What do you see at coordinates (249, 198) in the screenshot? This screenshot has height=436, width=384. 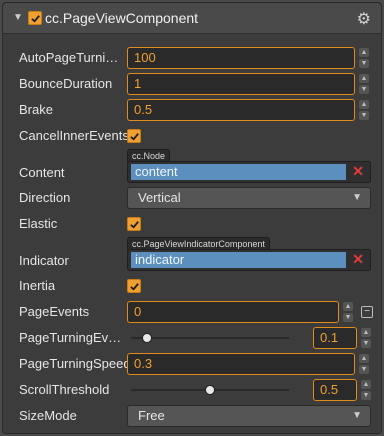 I see `direction-select: Vertical ▼` at bounding box center [249, 198].